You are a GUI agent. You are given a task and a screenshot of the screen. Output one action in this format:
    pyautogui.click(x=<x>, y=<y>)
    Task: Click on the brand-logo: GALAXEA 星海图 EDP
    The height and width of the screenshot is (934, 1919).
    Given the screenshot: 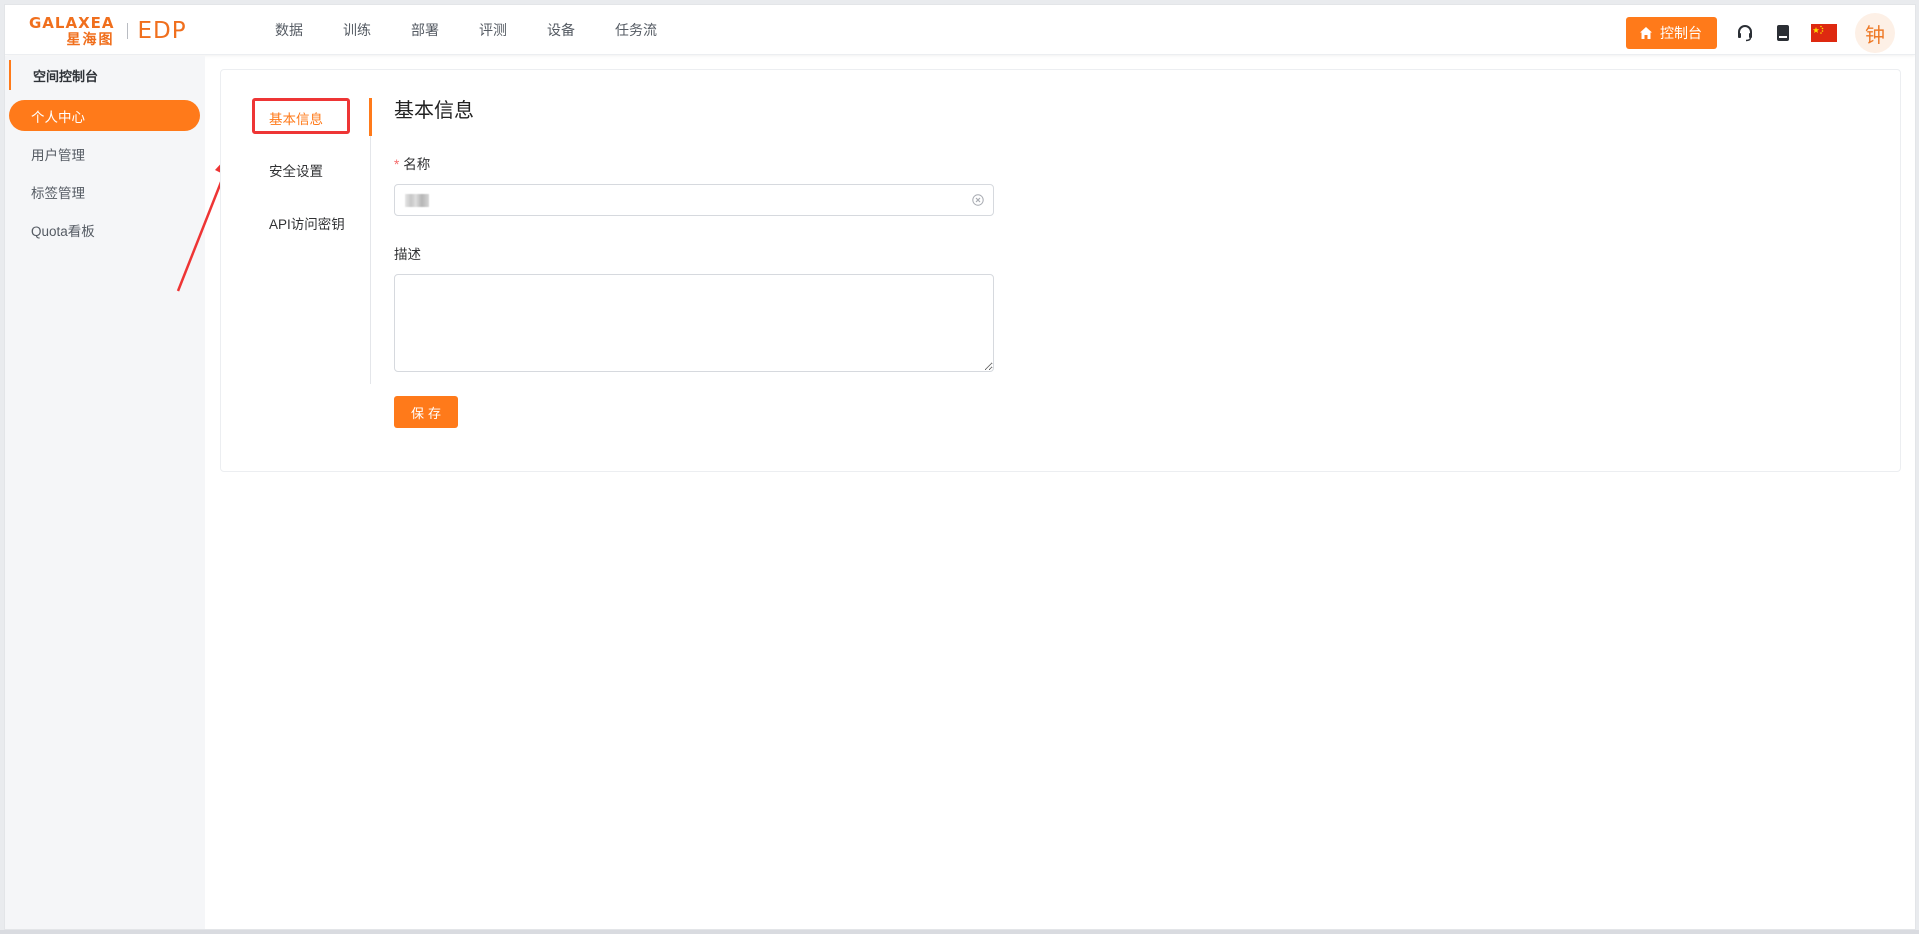 What is the action you would take?
    pyautogui.click(x=108, y=31)
    